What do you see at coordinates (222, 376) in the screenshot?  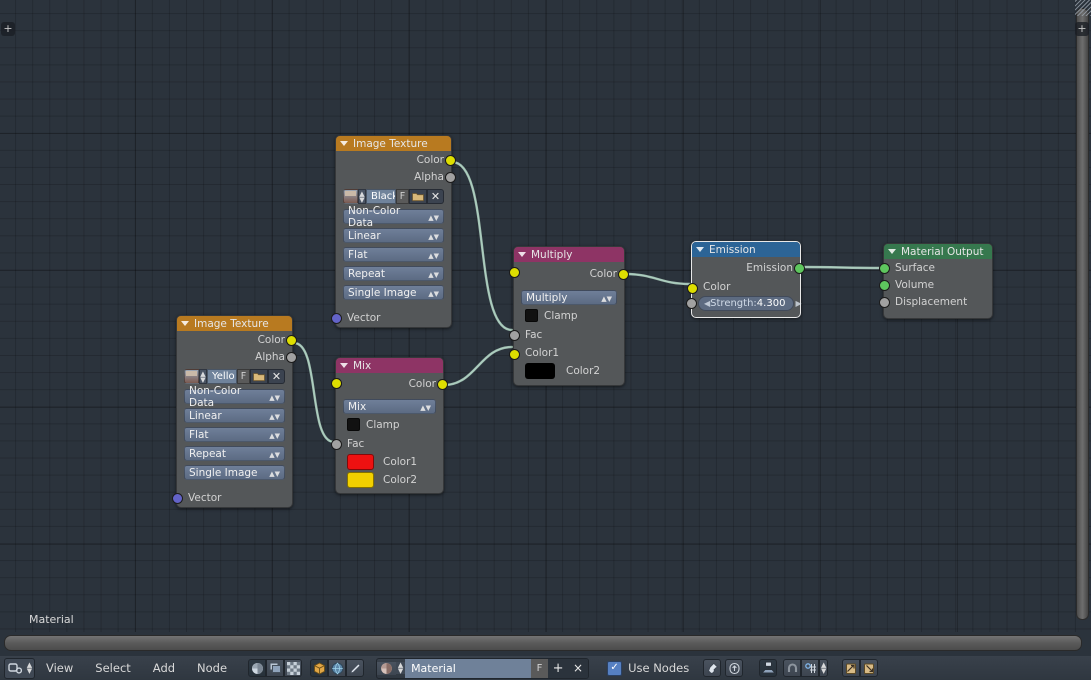 I see `image-name-field: Yello` at bounding box center [222, 376].